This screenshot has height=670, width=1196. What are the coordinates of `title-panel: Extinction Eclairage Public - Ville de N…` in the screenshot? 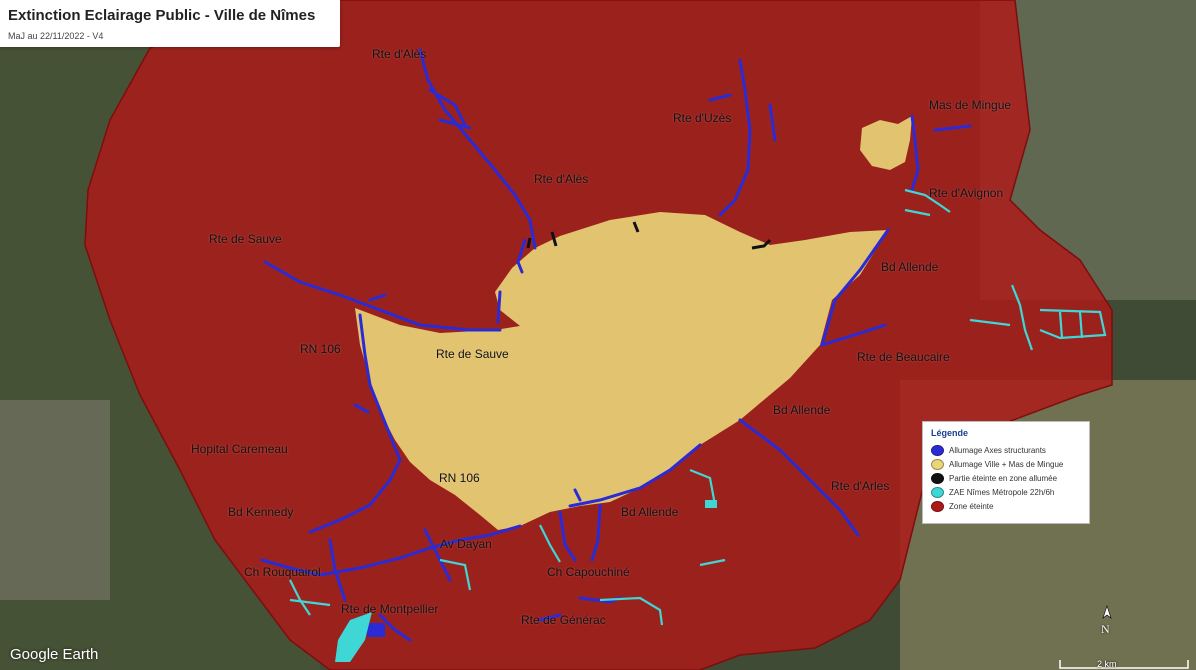 It's located at (170, 23).